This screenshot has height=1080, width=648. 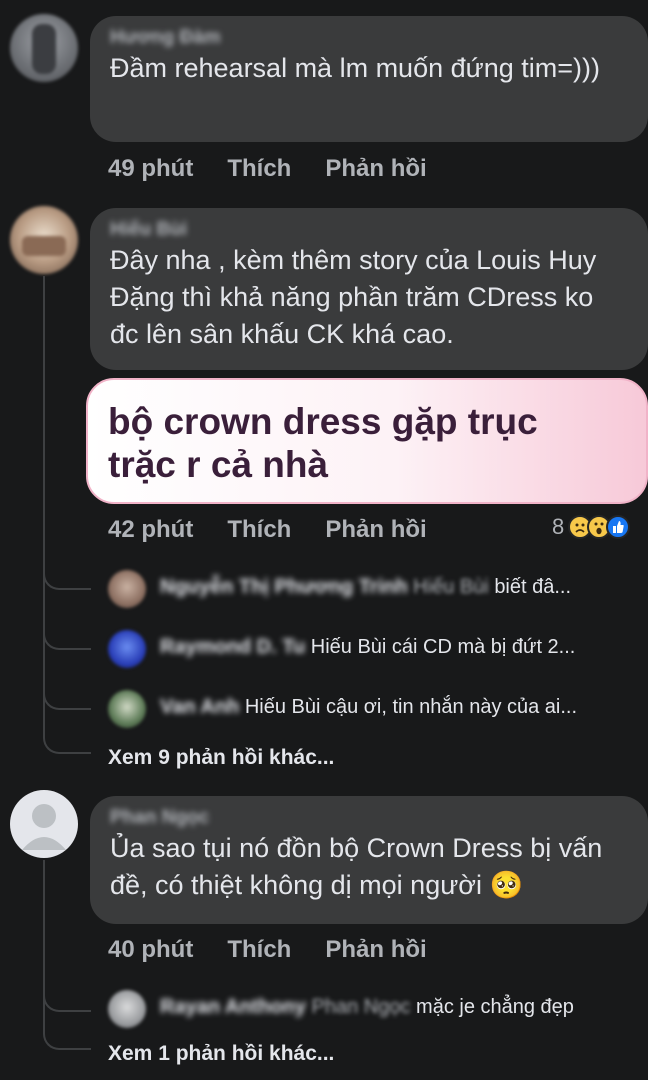 I want to click on reply-mention: Phan Ngọc, so click(x=361, y=1007).